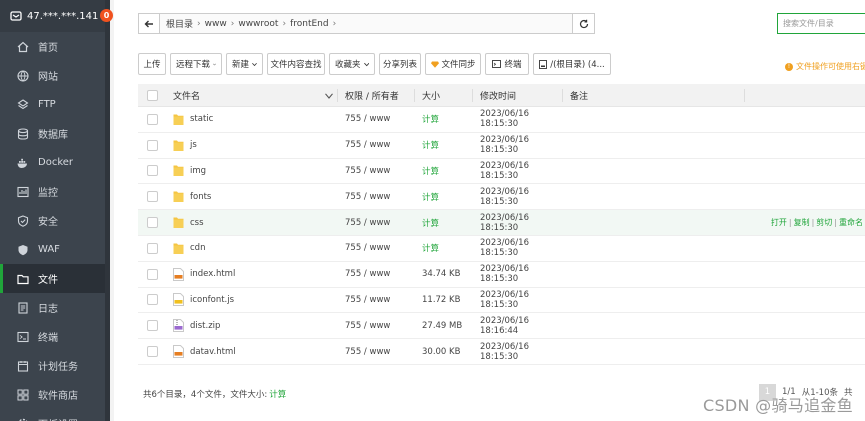 The width and height of the screenshot is (865, 421). I want to click on sidebar-item-3: 数据库, so click(52, 133).